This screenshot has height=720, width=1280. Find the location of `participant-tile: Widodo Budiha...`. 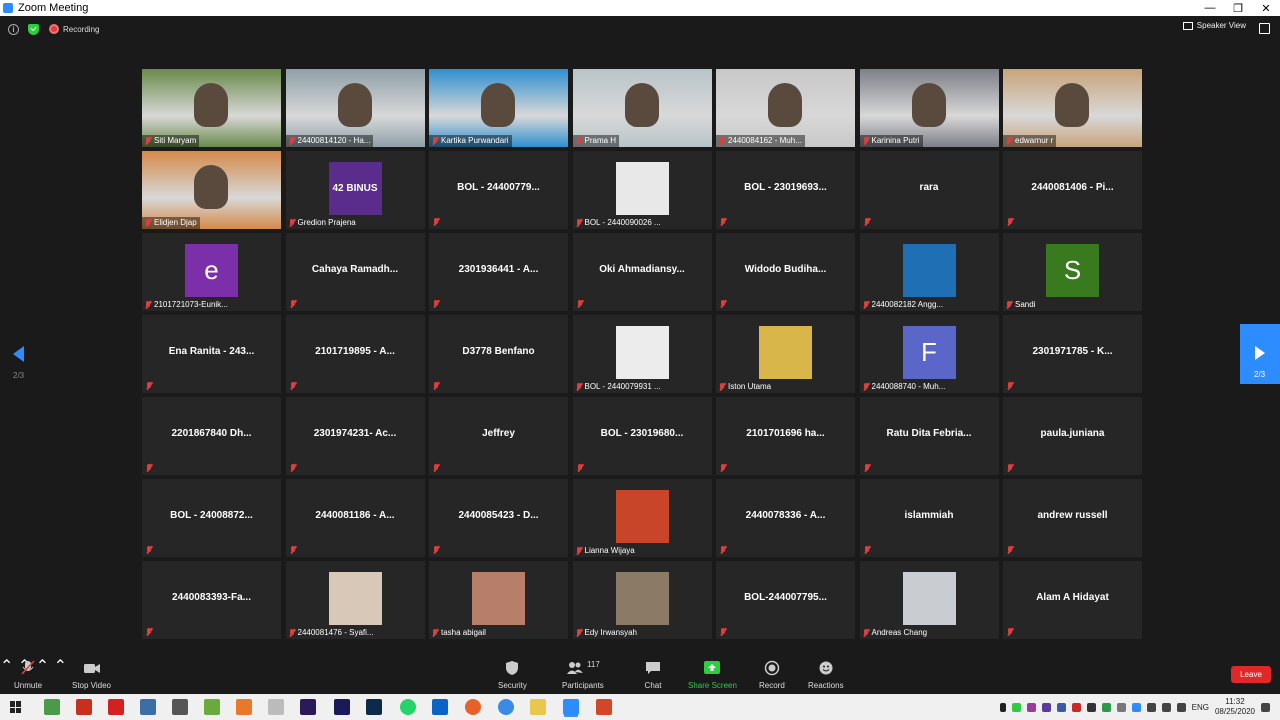

participant-tile: Widodo Budiha... is located at coordinates (785, 272).